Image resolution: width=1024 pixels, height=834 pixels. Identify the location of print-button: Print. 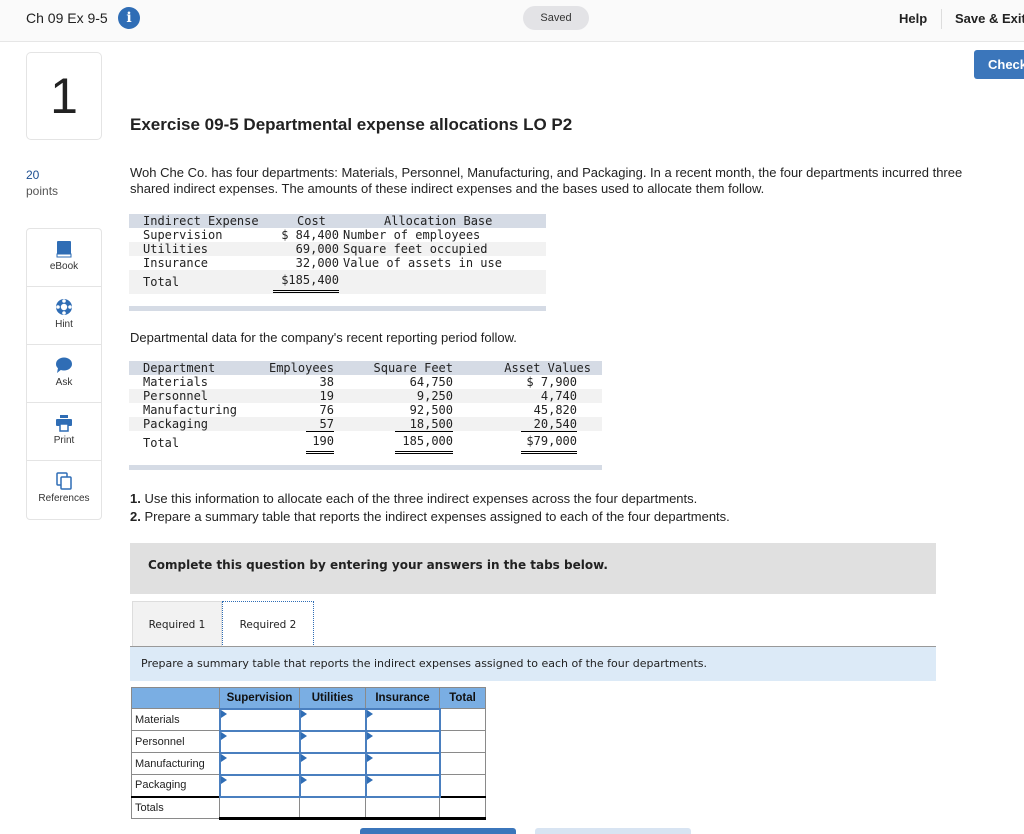
(64, 432).